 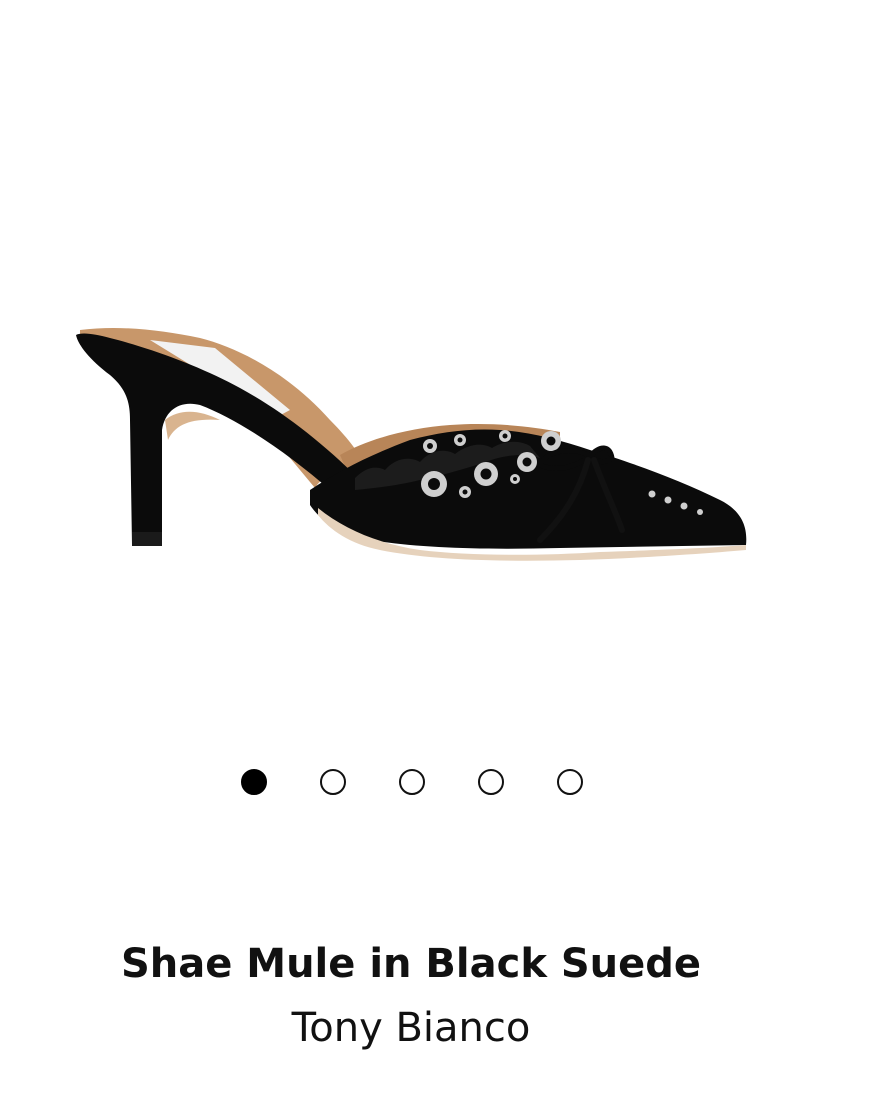 What do you see at coordinates (411, 964) in the screenshot?
I see `product-title: Shae Mule in Black Suede` at bounding box center [411, 964].